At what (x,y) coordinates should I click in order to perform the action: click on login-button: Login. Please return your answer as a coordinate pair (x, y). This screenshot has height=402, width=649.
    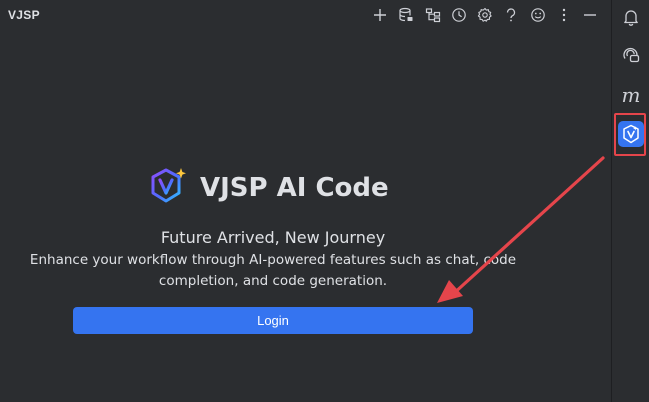
    Looking at the image, I should click on (273, 320).